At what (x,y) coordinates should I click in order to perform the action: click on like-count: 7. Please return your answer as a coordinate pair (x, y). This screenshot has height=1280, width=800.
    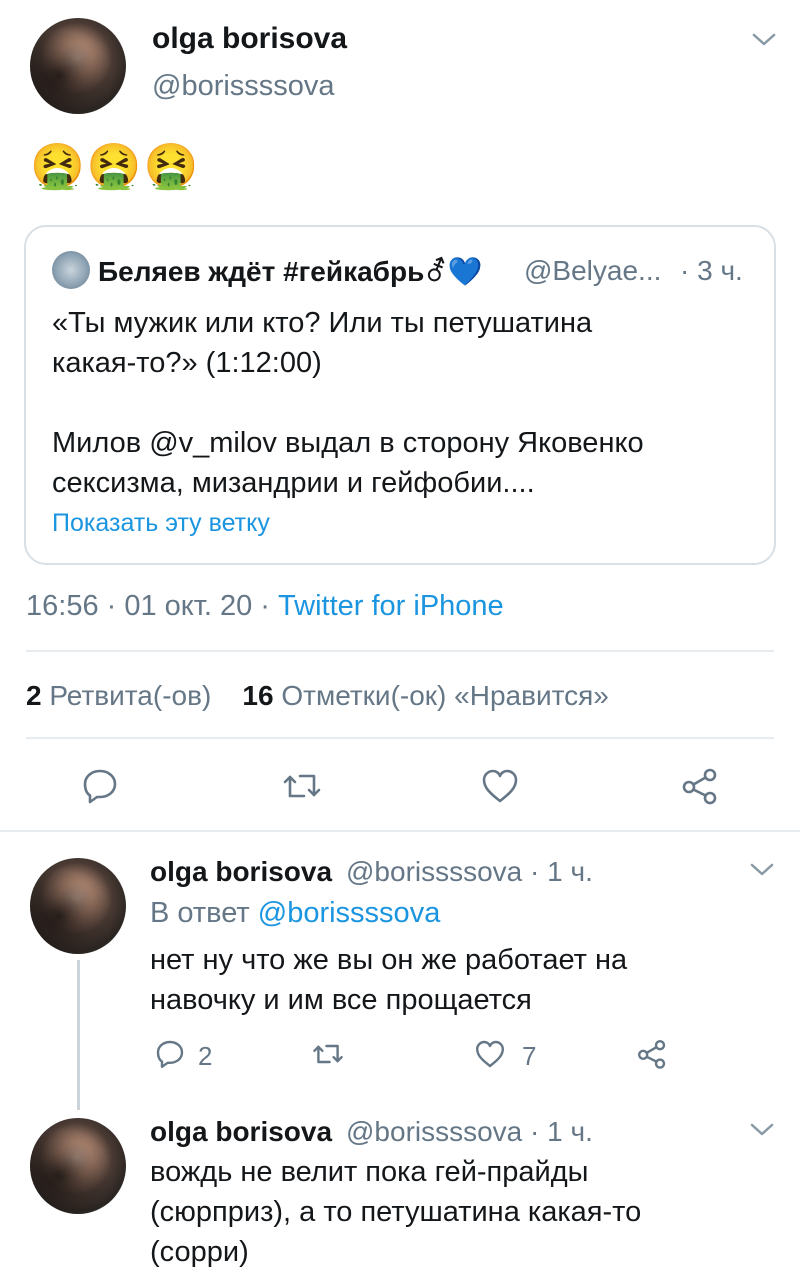
    Looking at the image, I should click on (529, 1056).